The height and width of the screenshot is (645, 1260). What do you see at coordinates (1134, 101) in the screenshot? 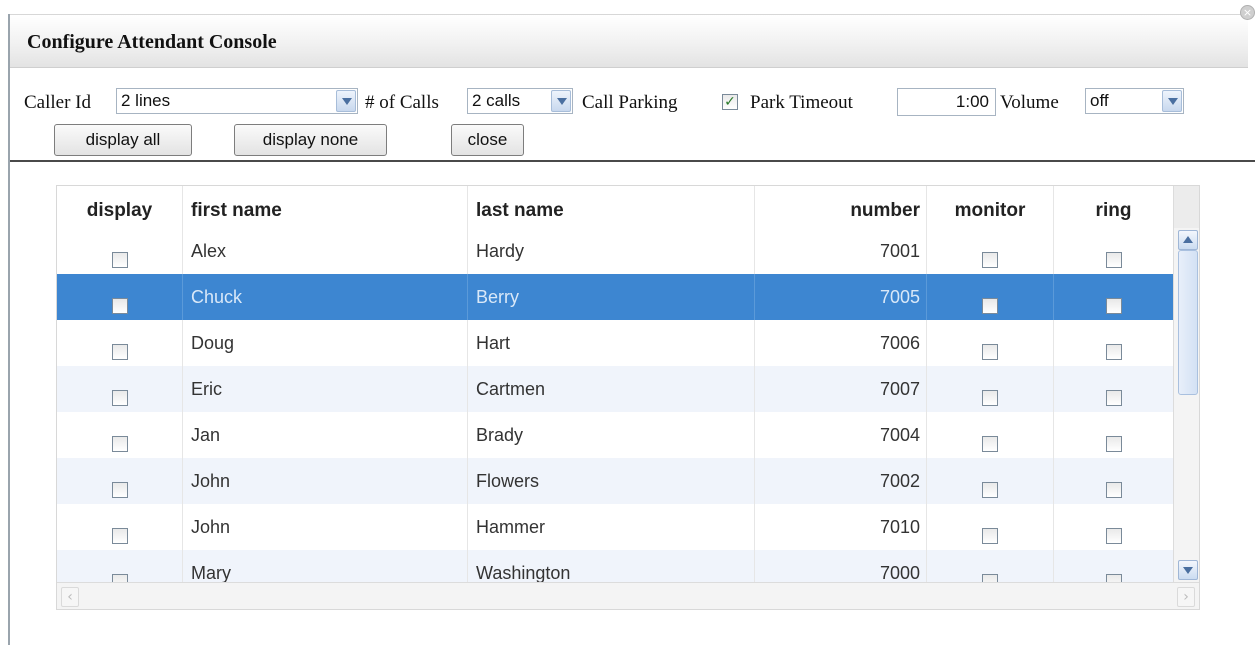
I see `volume-select: off` at bounding box center [1134, 101].